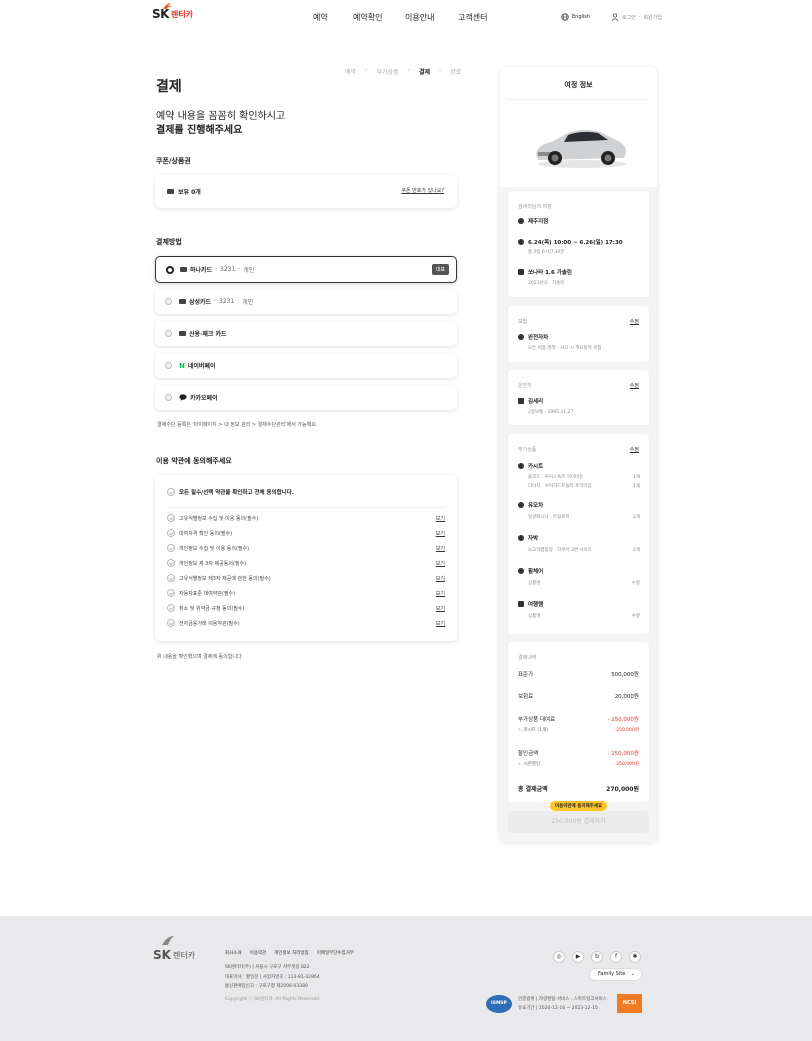 This screenshot has width=812, height=1041. Describe the element at coordinates (306, 548) in the screenshot. I see `term-item: 개인정보 수집 및 이용 동의(필수) 보기` at that location.